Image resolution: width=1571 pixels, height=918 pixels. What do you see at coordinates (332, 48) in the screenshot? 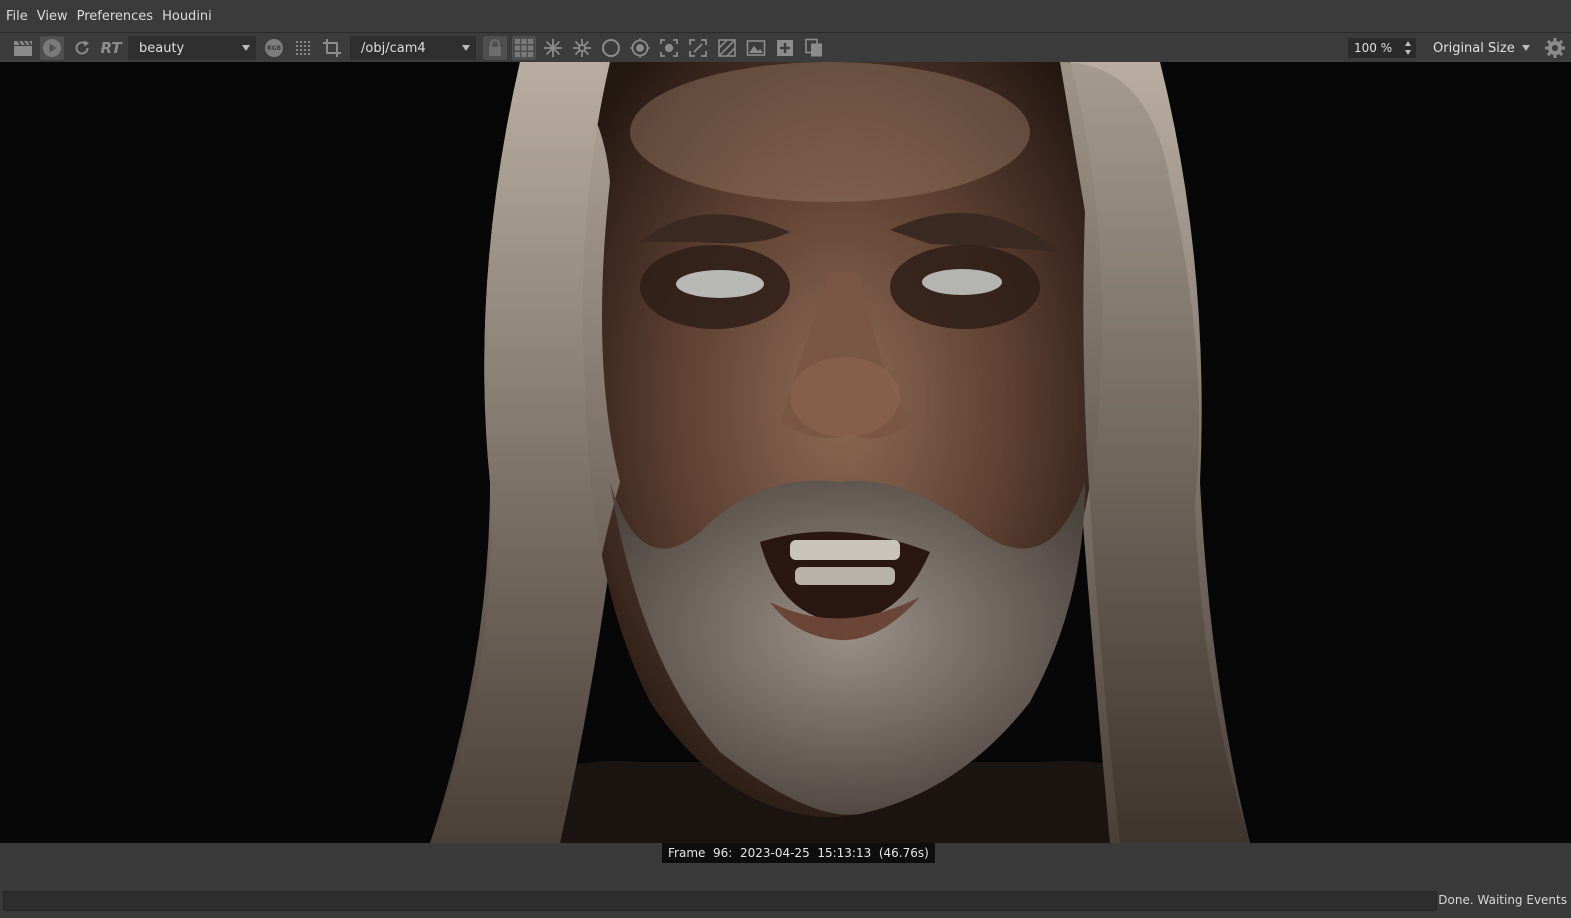
I see `crop-icon` at bounding box center [332, 48].